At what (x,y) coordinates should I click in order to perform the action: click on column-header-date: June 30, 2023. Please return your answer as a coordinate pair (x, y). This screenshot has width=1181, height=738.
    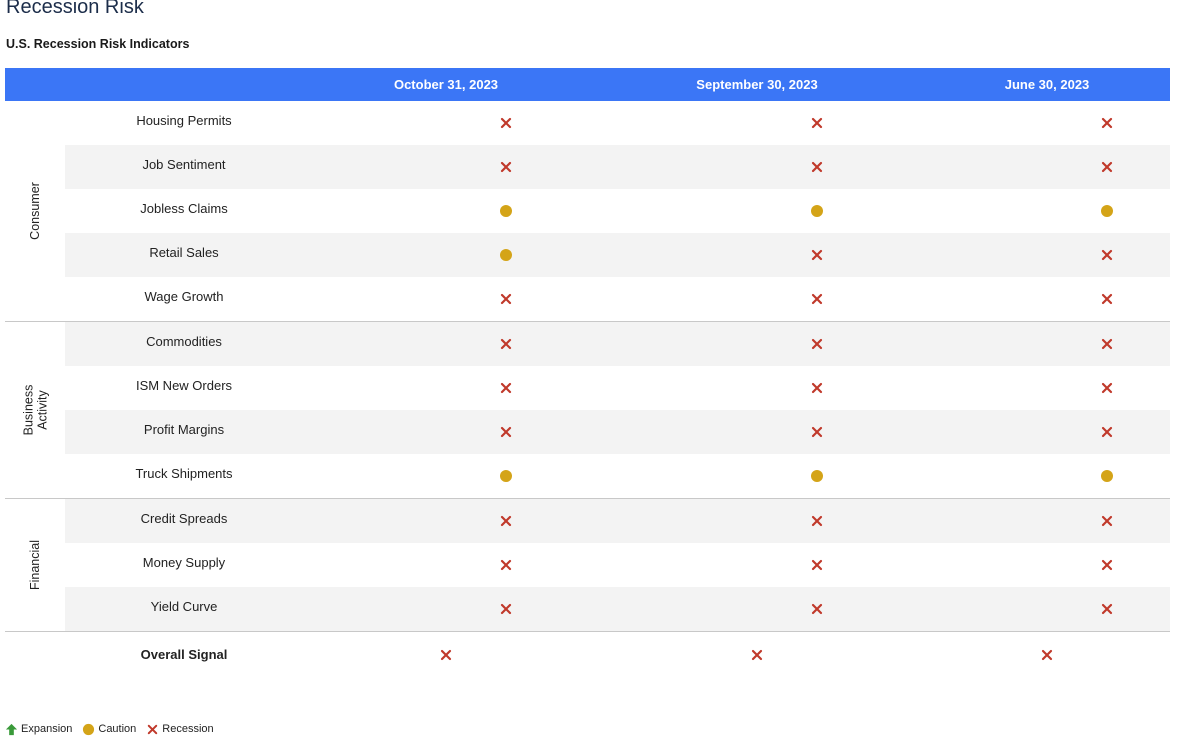
    Looking at the image, I should click on (1047, 84).